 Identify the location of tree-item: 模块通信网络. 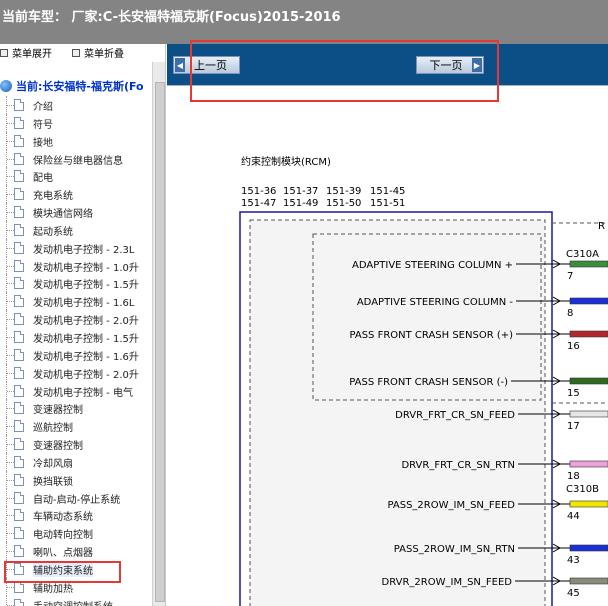
(76, 212).